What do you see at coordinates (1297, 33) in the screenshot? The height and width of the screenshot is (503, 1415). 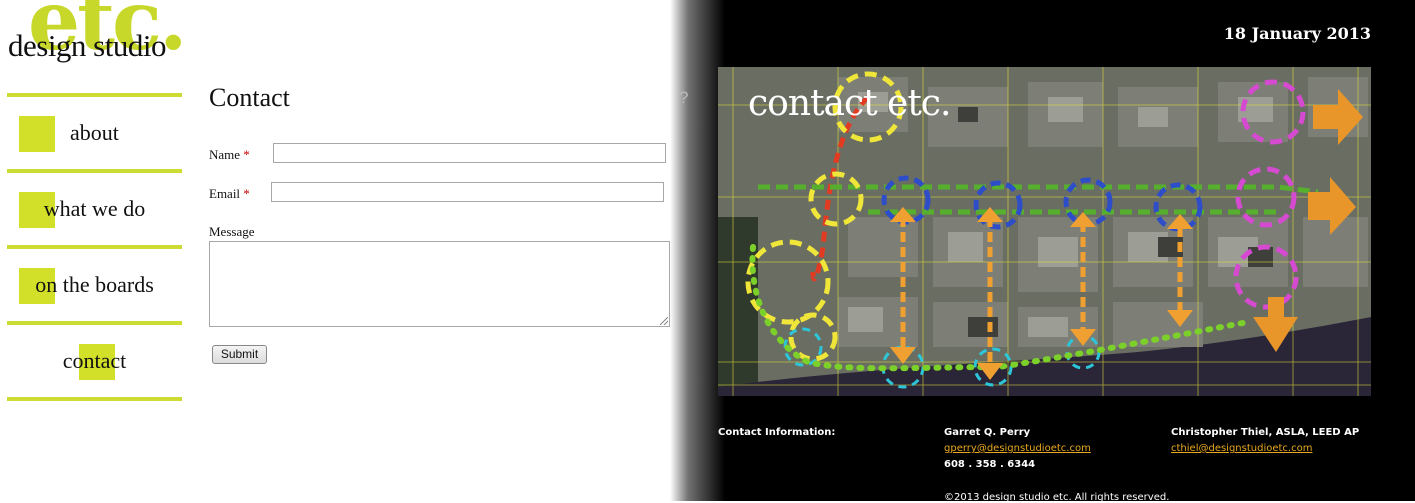 I see `header-date: 18 January 2013` at bounding box center [1297, 33].